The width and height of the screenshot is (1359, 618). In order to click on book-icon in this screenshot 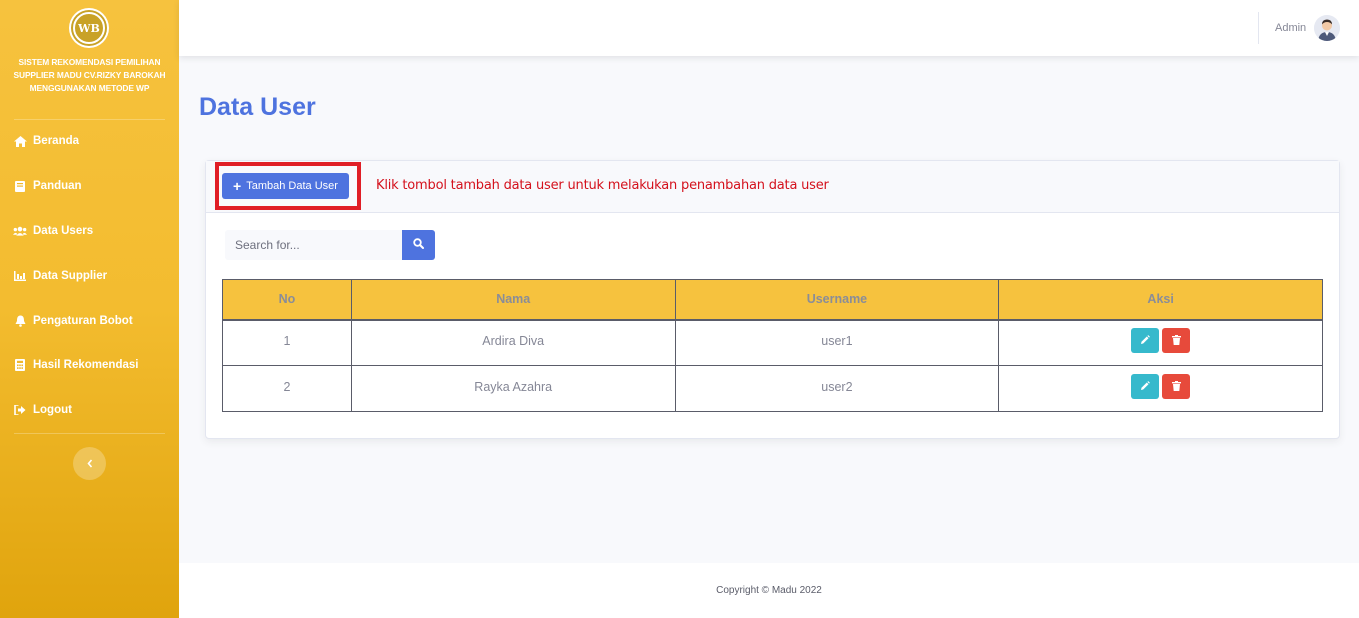, I will do `click(20, 186)`.